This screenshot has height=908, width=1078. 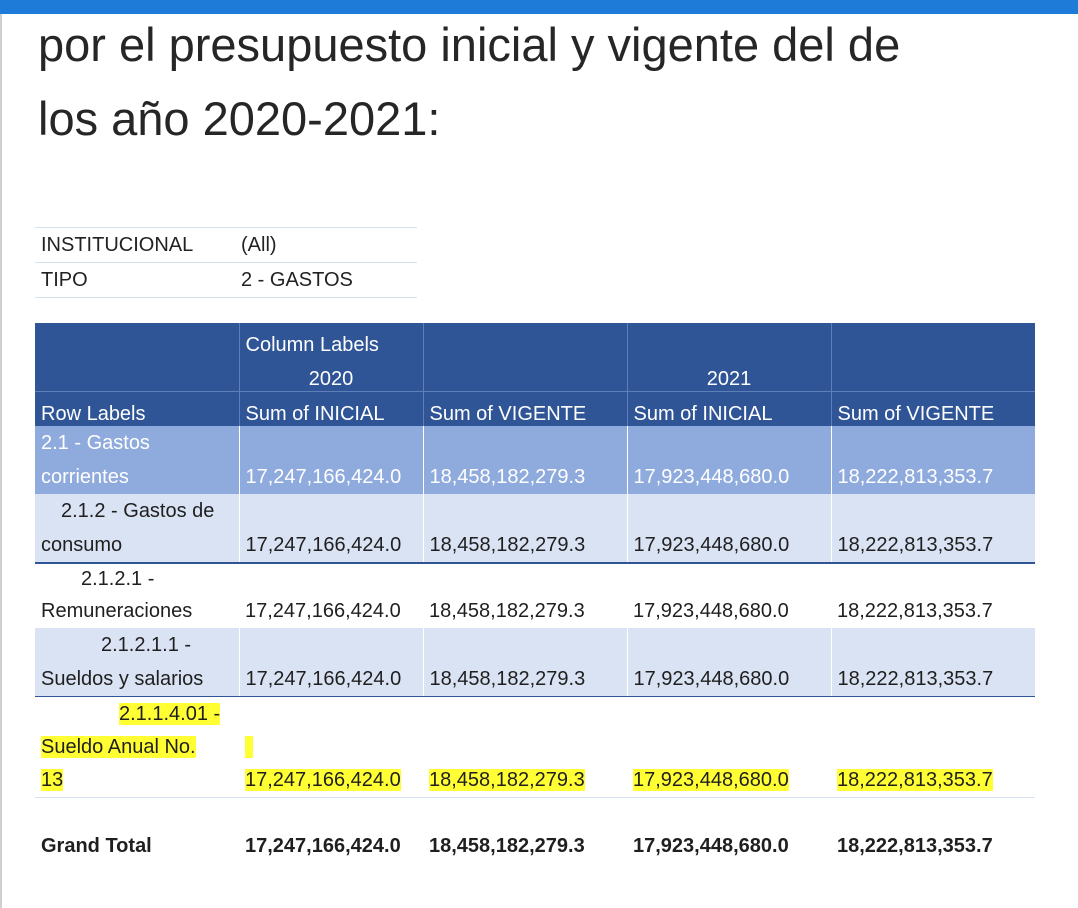 I want to click on row-label-line: 2.1.2.1.1 -, so click(x=146, y=645).